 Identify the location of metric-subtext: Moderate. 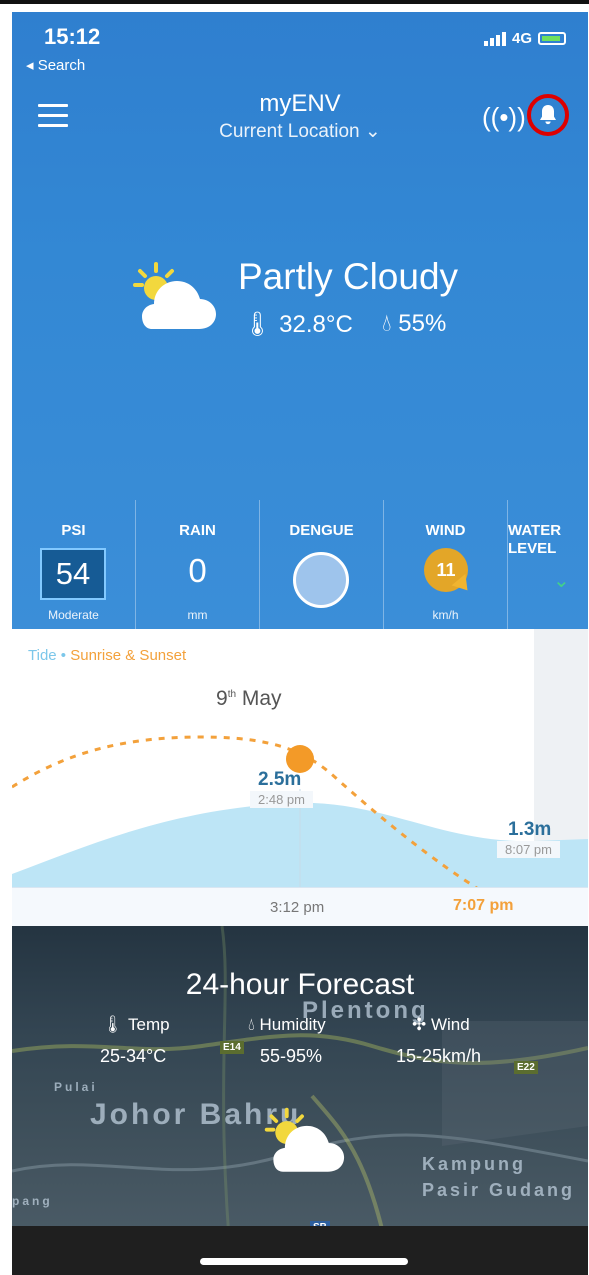
(73, 615).